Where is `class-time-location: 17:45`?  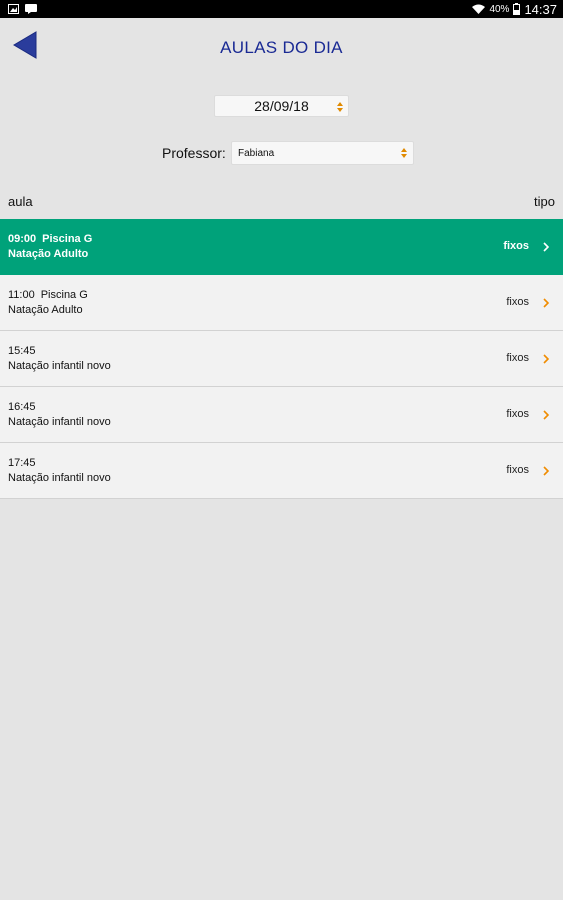
class-time-location: 17:45 is located at coordinates (25, 463).